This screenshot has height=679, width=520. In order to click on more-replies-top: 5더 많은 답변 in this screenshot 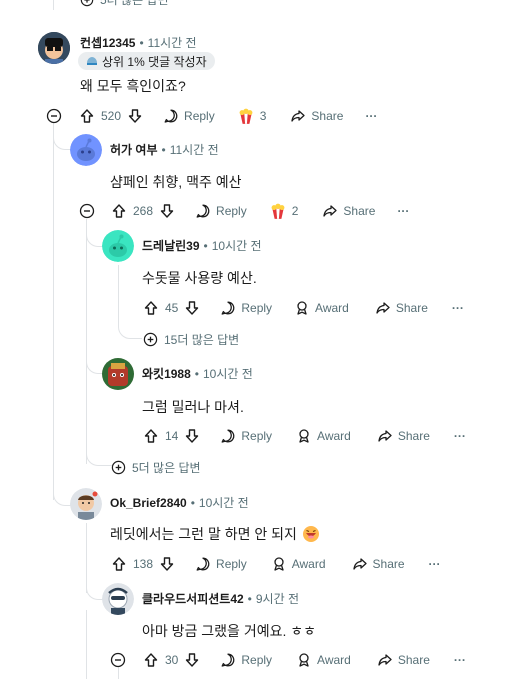, I will do `click(124, 4)`.